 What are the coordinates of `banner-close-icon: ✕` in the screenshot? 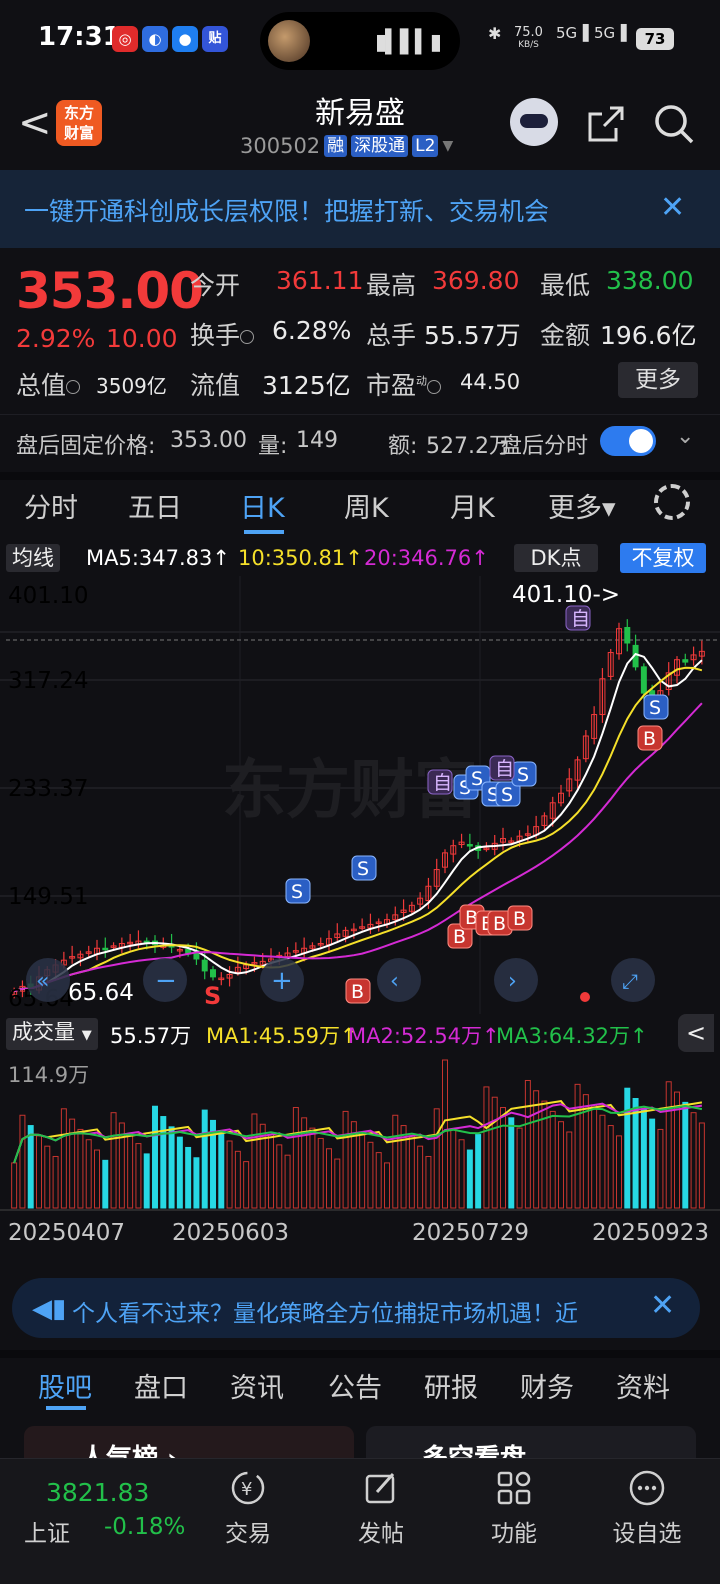 It's located at (672, 207).